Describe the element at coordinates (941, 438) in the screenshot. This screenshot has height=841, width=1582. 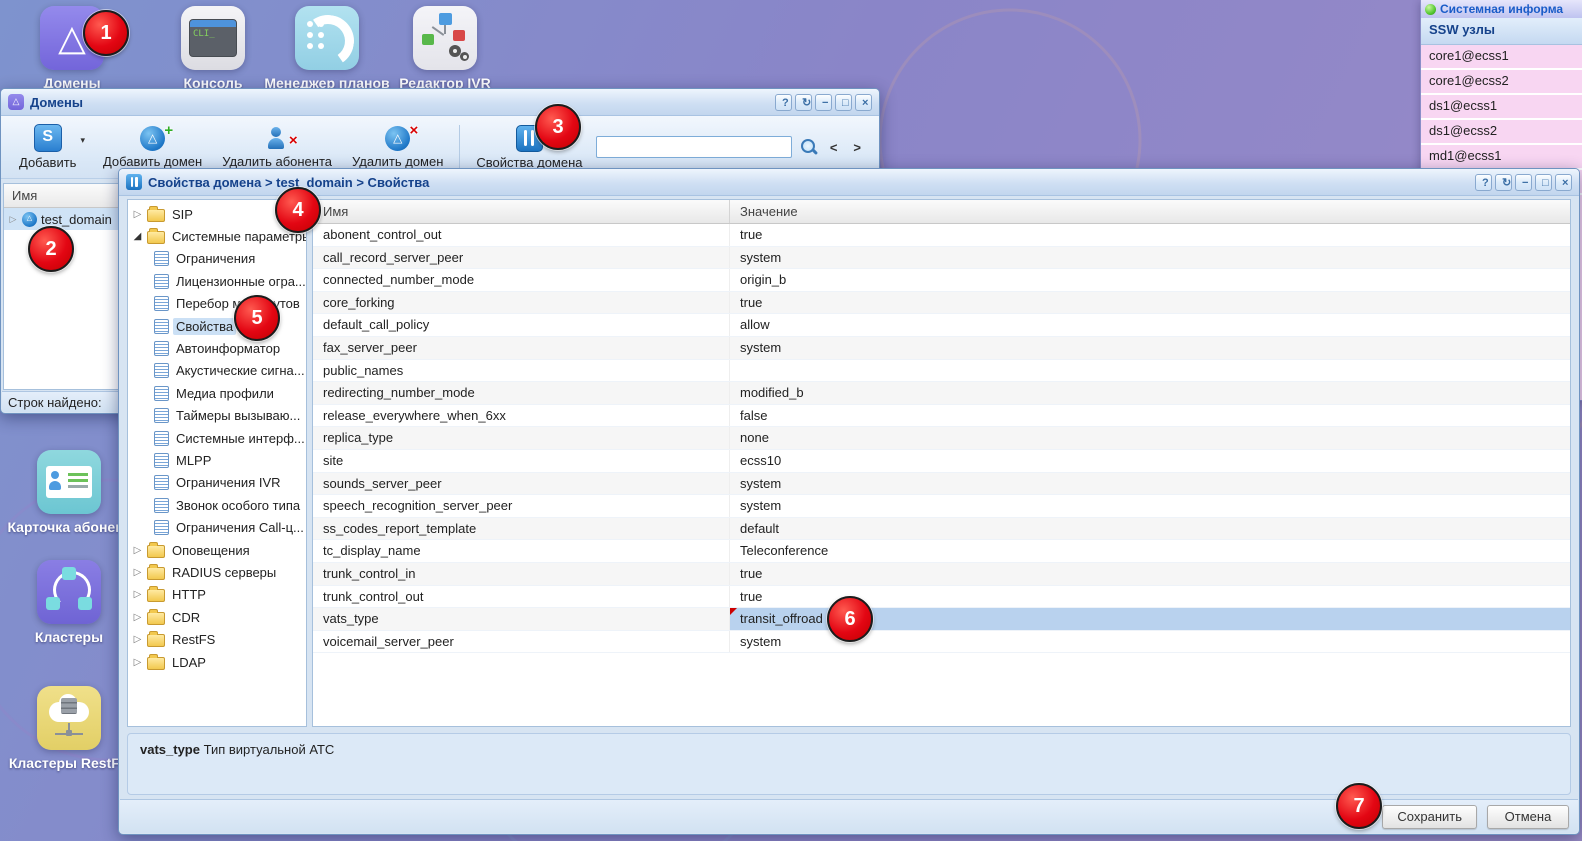
I see `table-row: replica_type none` at that location.